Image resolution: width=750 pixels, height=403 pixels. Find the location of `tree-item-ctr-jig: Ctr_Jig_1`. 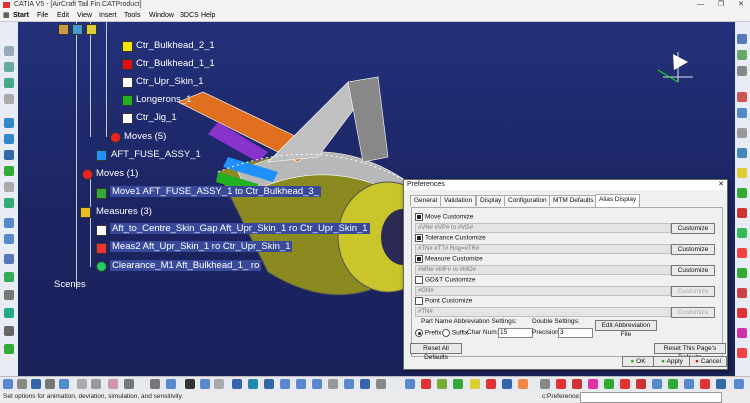

tree-item-ctr-jig: Ctr_Jig_1 is located at coordinates (156, 117).